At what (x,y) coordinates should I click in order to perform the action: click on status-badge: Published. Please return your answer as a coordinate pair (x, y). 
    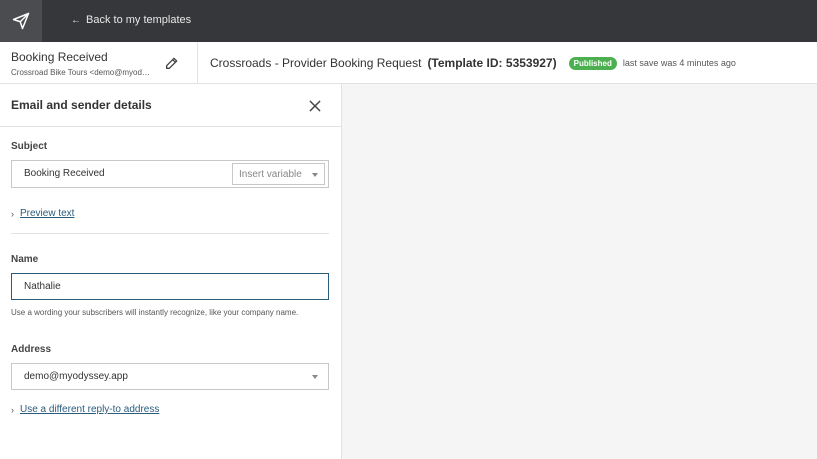
    Looking at the image, I should click on (592, 63).